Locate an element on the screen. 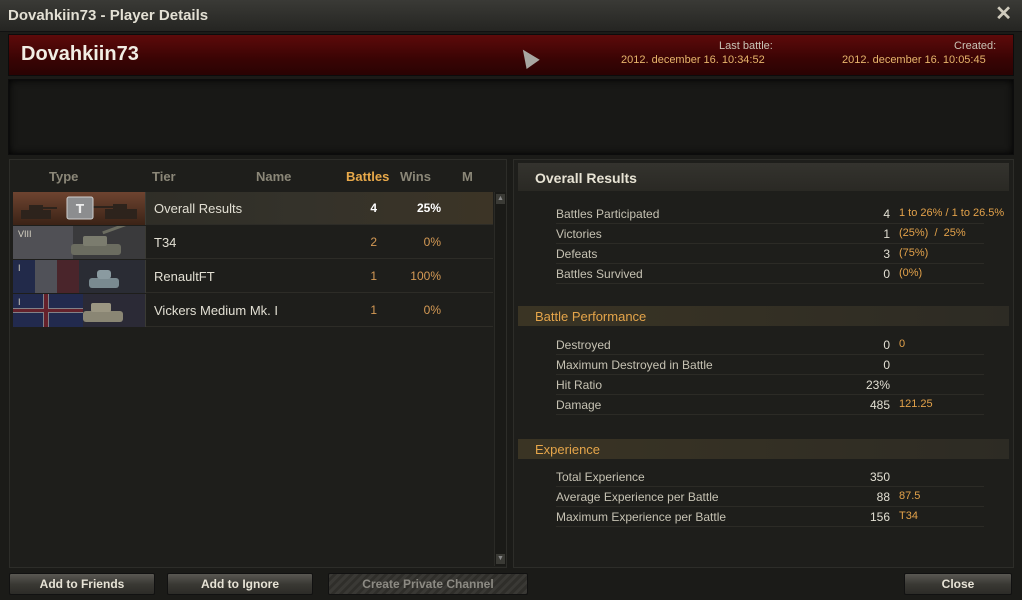  stat-extra: 1 to 26% / 1 to 26.5% is located at coordinates (952, 213).